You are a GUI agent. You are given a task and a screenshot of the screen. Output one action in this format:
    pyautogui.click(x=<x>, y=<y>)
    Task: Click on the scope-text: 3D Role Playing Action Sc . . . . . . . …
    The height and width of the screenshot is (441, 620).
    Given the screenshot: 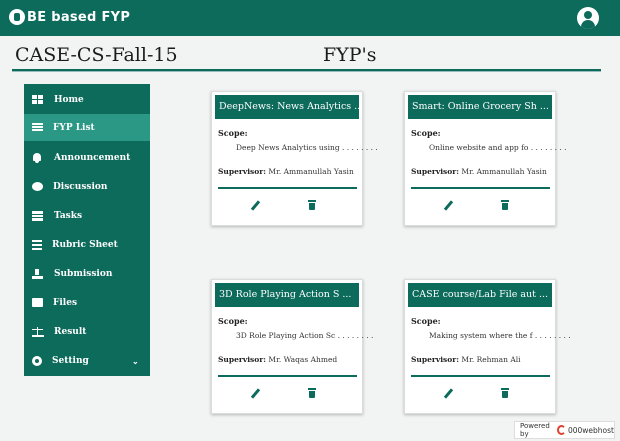 What is the action you would take?
    pyautogui.click(x=305, y=335)
    